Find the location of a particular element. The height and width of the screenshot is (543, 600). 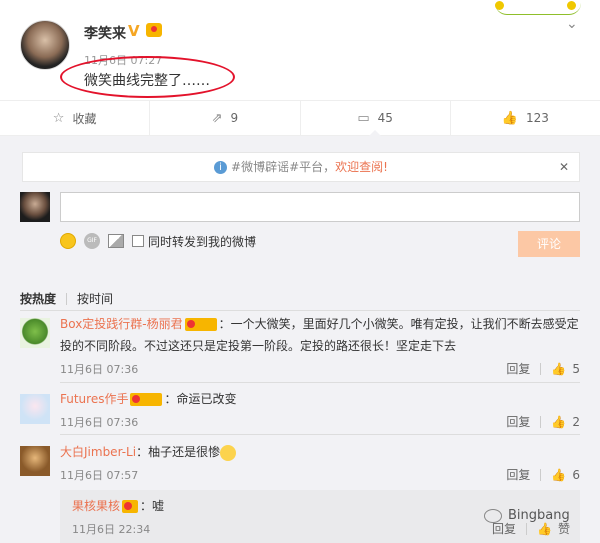

sub-reply-time: 11月6日 22:34 is located at coordinates (111, 529).